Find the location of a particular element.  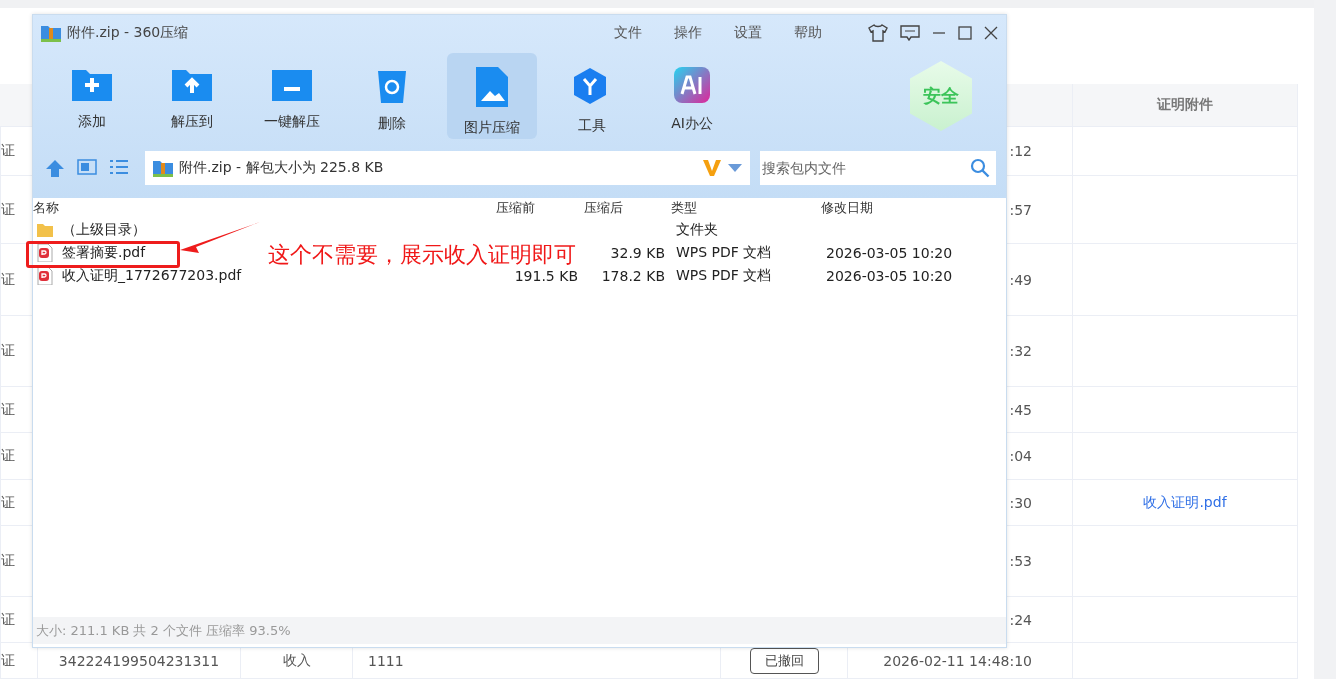

search-button is located at coordinates (980, 168).